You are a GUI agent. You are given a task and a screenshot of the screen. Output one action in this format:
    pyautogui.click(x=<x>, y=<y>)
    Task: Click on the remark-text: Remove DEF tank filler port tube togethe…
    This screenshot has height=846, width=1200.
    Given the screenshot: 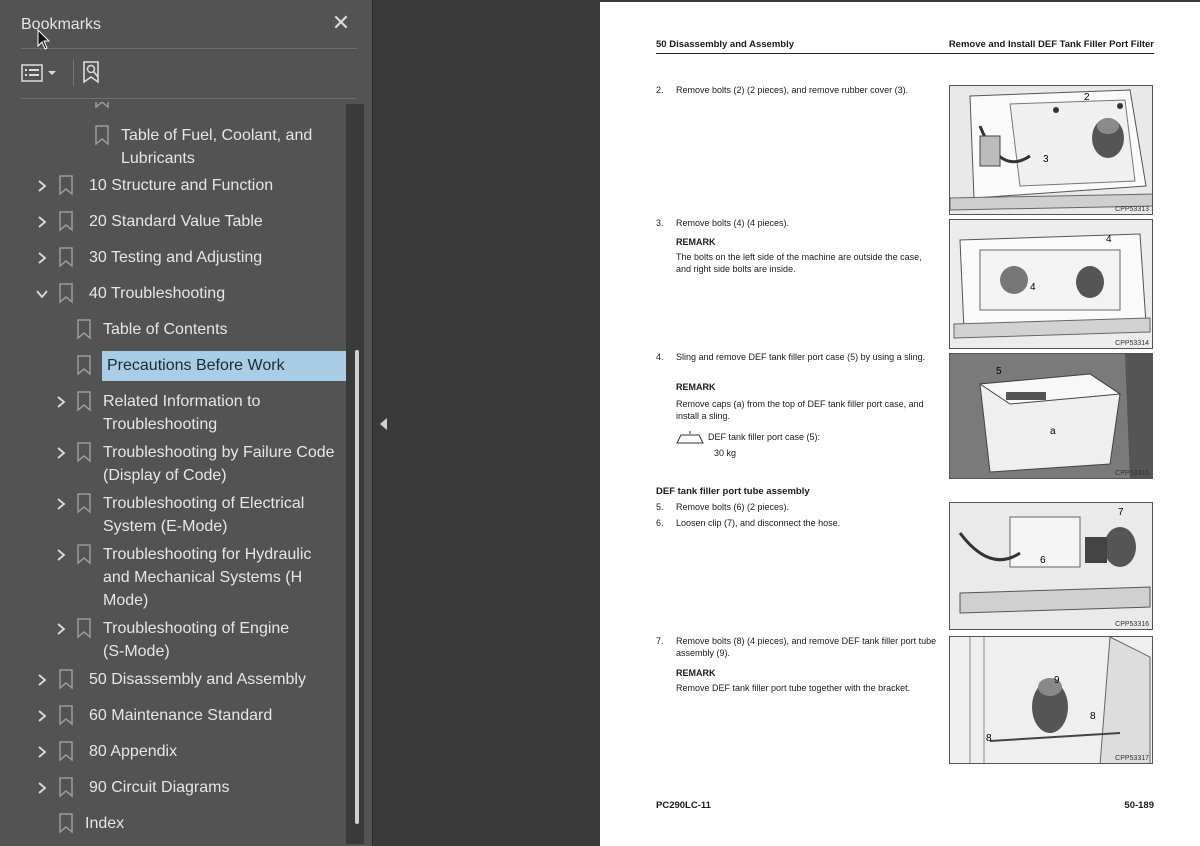 What is the action you would take?
    pyautogui.click(x=793, y=688)
    